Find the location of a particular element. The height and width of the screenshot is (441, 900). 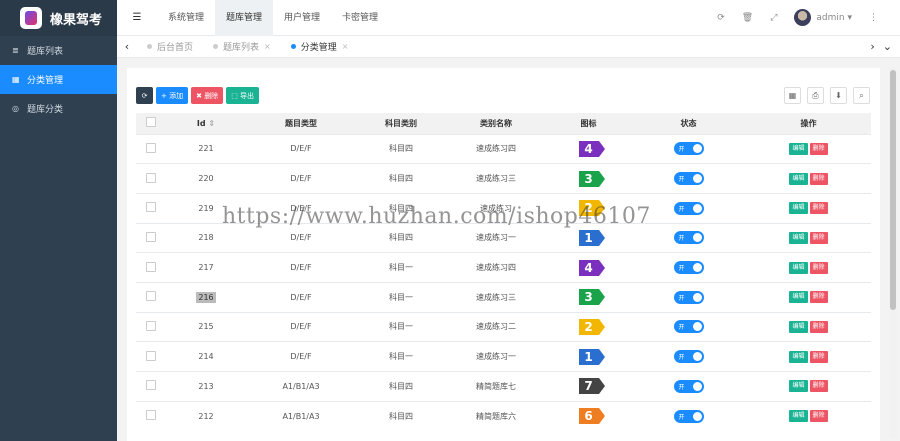

column-header-label: Id is located at coordinates (201, 123).